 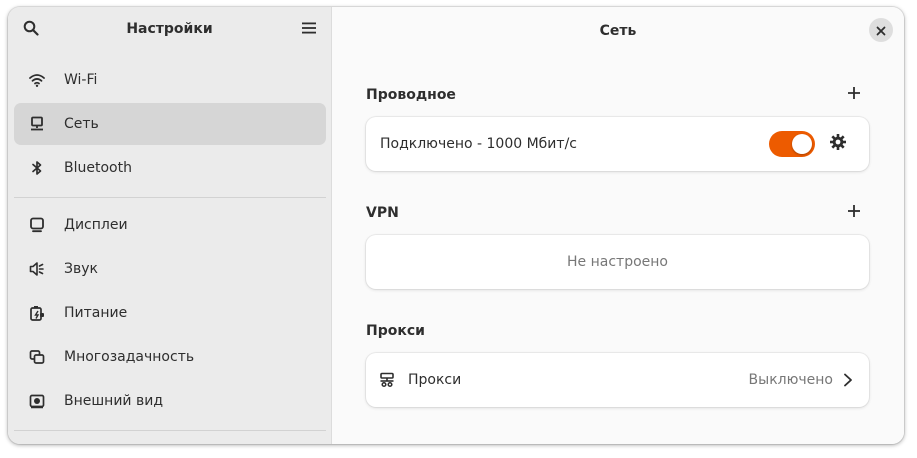 What do you see at coordinates (37, 313) in the screenshot?
I see `power-icon` at bounding box center [37, 313].